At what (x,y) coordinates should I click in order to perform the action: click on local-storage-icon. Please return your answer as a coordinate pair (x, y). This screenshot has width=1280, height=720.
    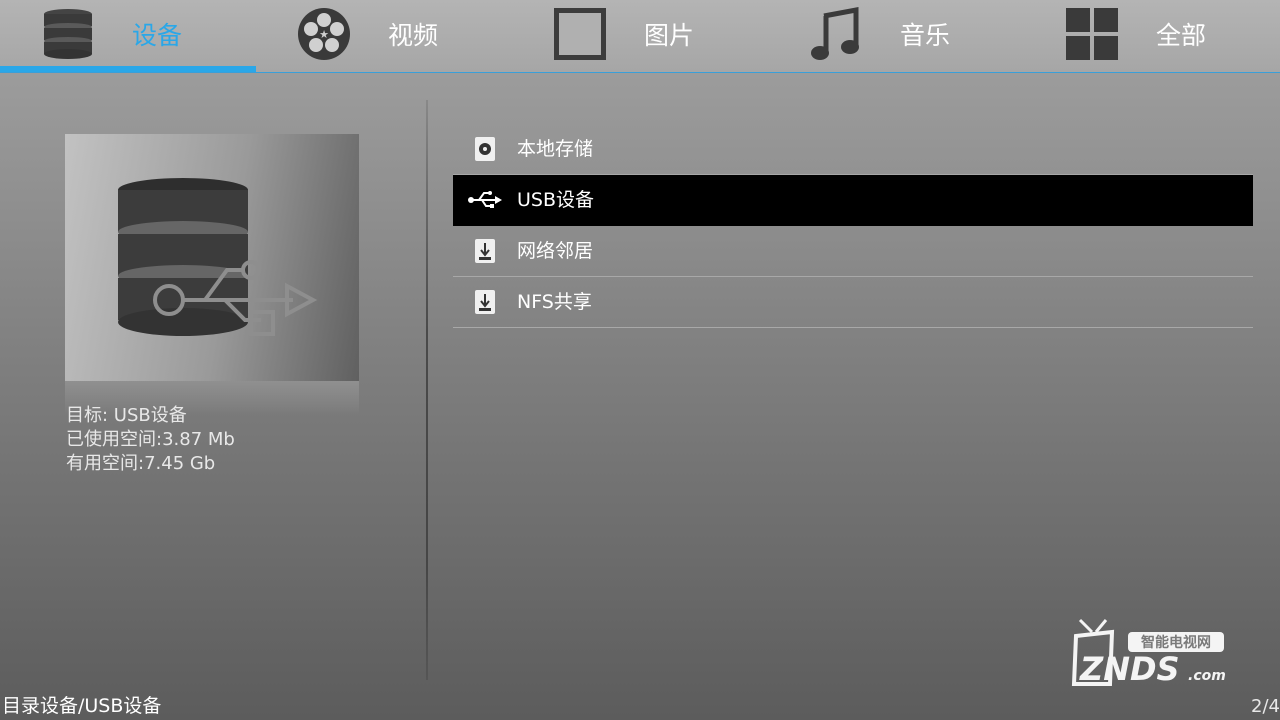
    Looking at the image, I should click on (485, 149).